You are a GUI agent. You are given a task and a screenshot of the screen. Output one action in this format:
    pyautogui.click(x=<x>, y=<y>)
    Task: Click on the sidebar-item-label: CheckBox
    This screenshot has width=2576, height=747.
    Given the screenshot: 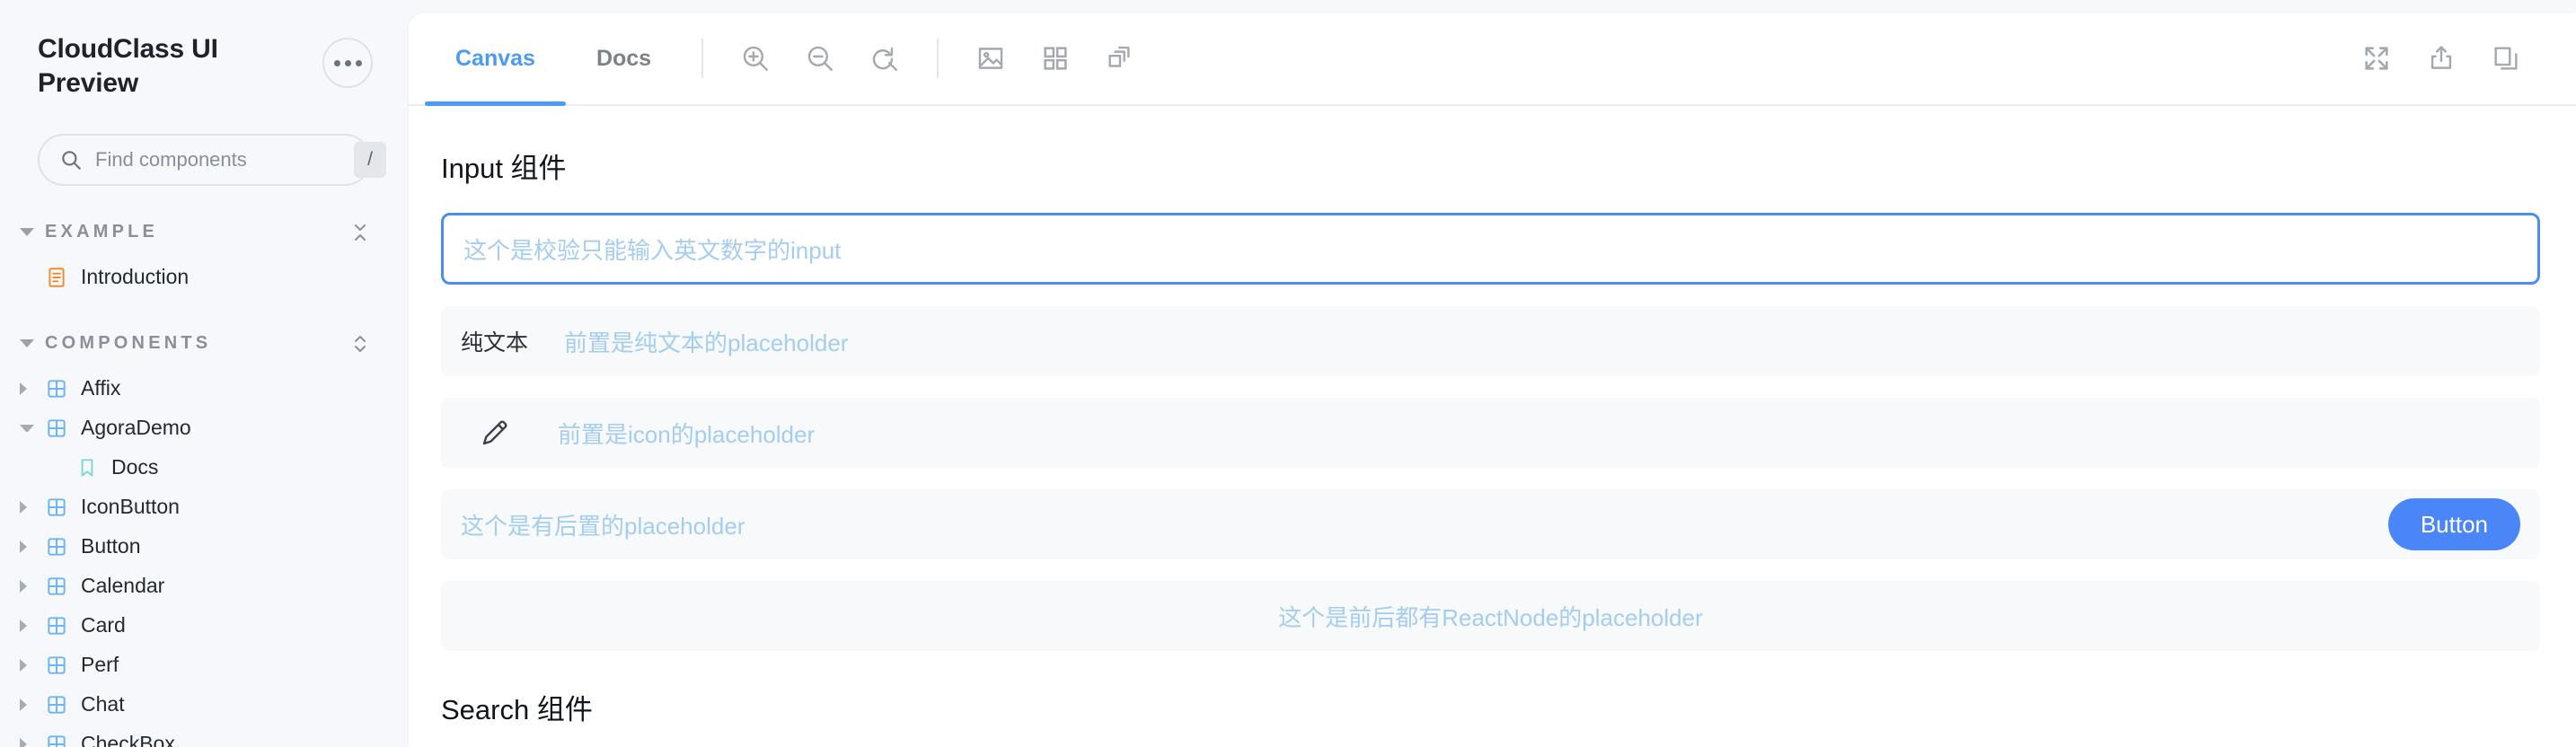 What is the action you would take?
    pyautogui.click(x=128, y=739)
    